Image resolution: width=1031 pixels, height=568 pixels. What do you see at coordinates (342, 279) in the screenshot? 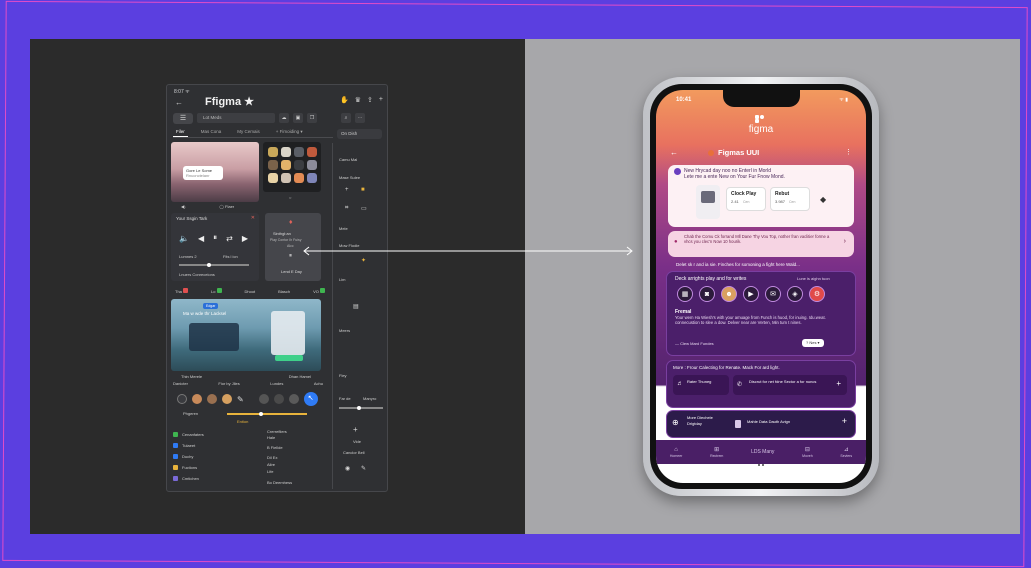
I see `sidebar-item-lim: Lim` at bounding box center [342, 279].